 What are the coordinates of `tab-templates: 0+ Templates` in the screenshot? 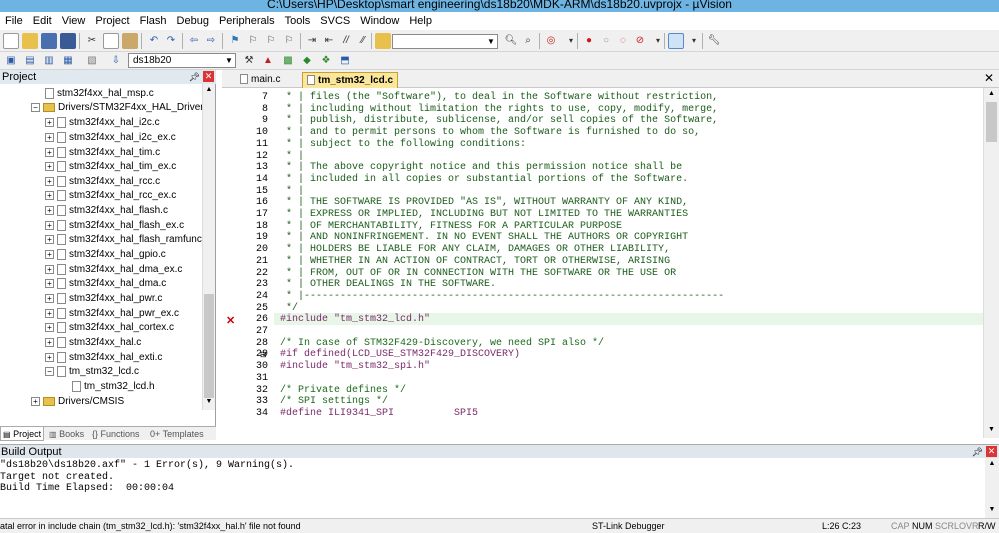 It's located at (177, 434).